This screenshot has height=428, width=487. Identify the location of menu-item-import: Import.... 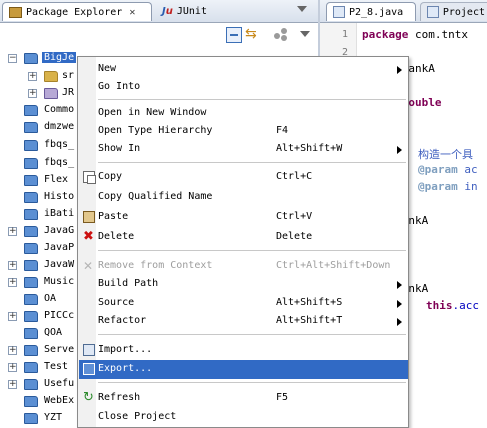
(243, 350).